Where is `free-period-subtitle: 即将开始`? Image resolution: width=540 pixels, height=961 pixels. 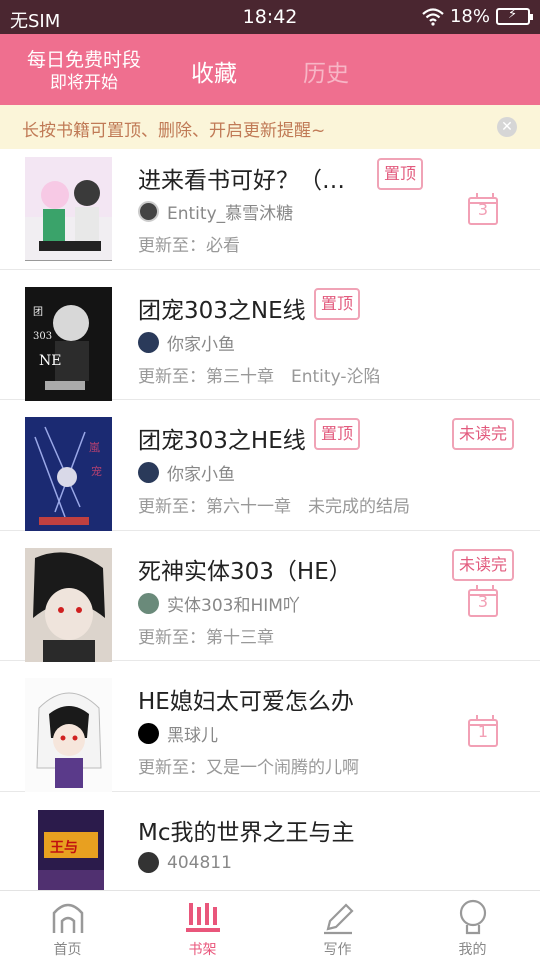 free-period-subtitle: 即将开始 is located at coordinates (84, 83).